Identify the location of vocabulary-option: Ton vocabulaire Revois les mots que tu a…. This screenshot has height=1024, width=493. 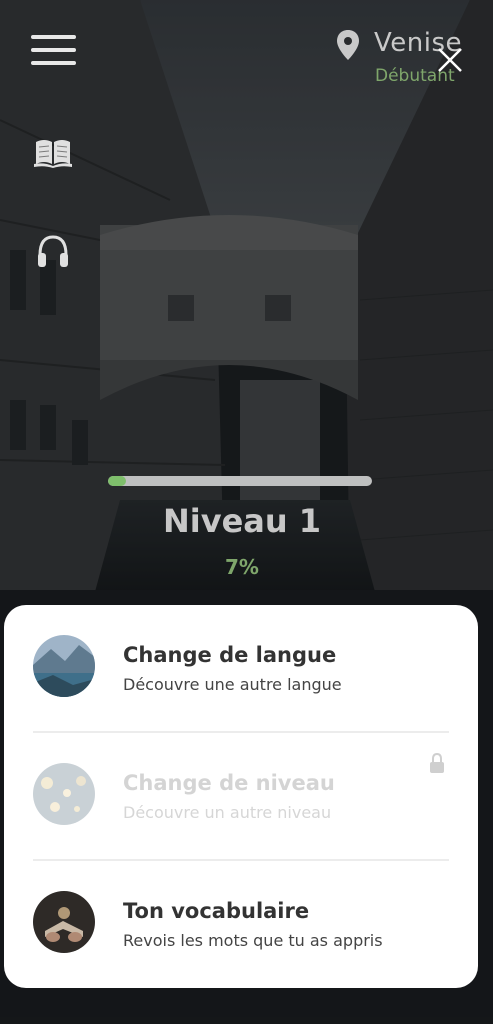
(241, 924).